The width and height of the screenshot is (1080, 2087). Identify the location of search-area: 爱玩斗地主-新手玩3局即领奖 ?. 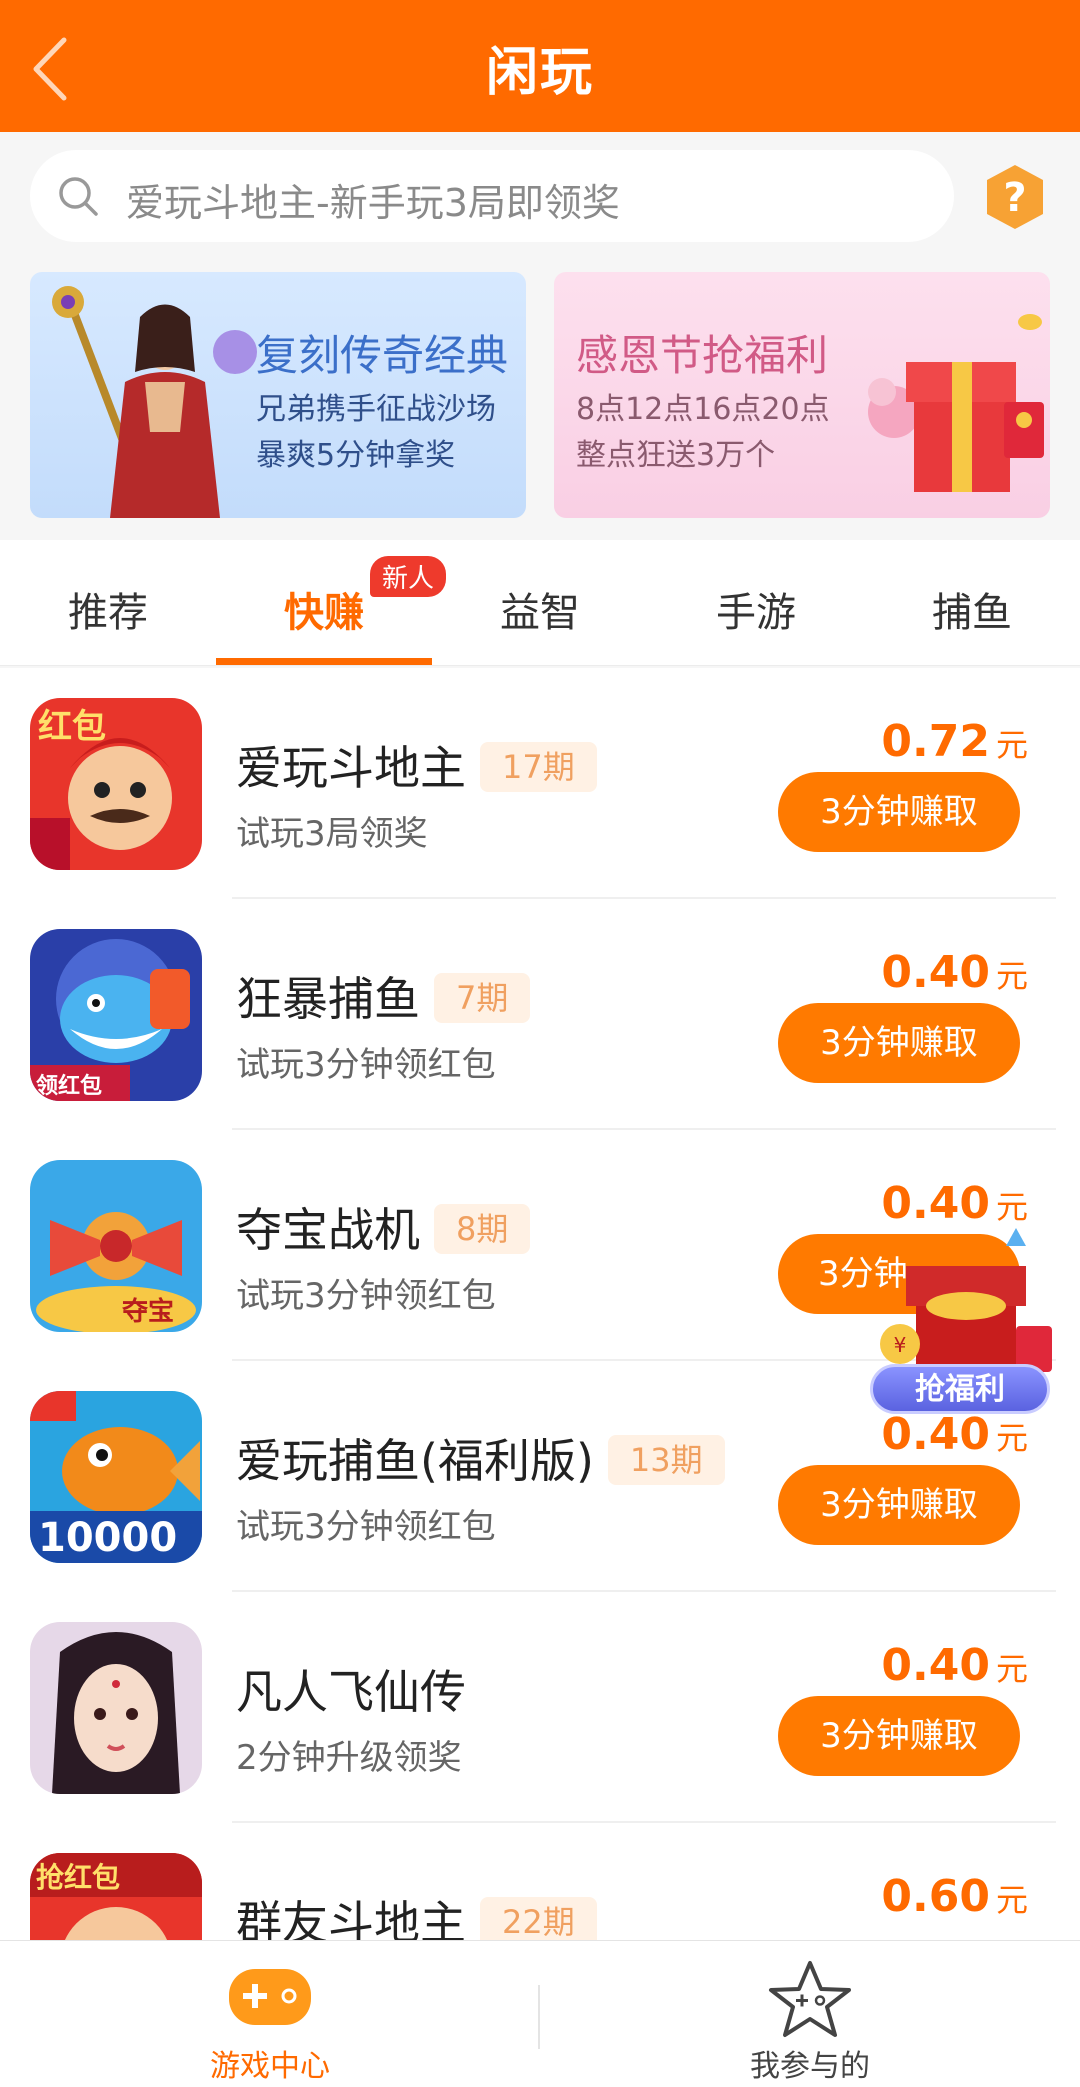
(540, 197).